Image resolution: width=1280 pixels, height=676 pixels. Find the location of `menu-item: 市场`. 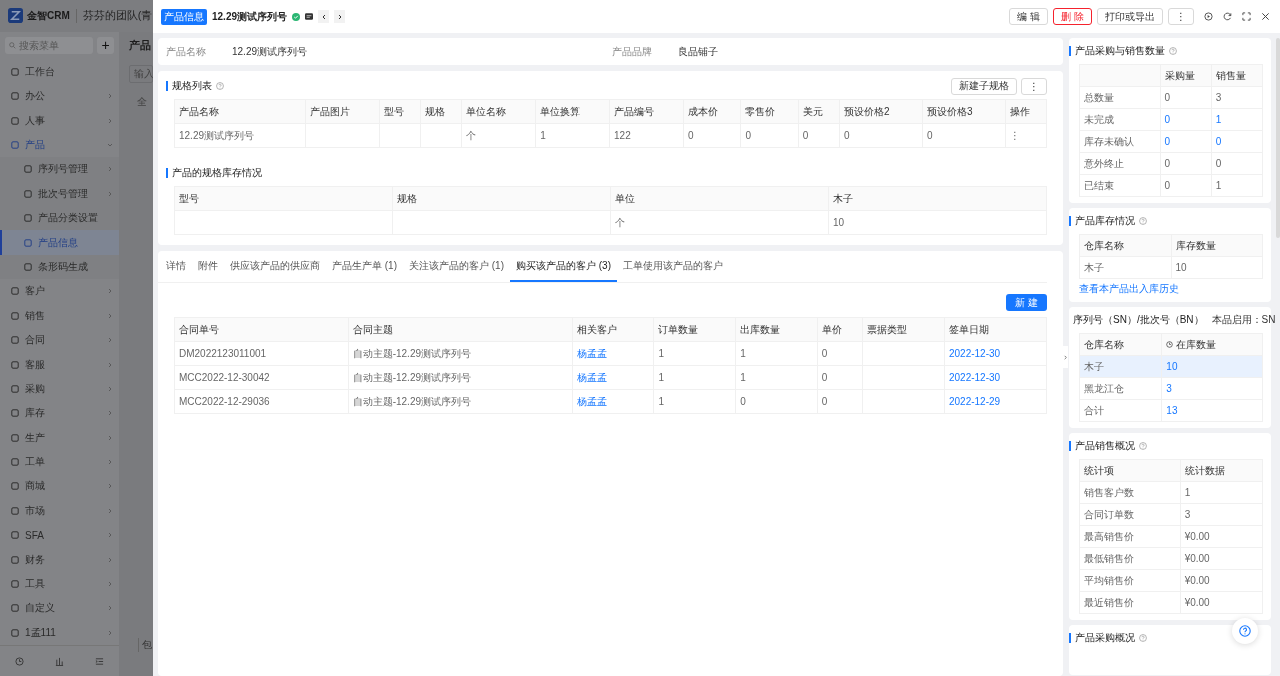

menu-item: 市场 is located at coordinates (59, 511).